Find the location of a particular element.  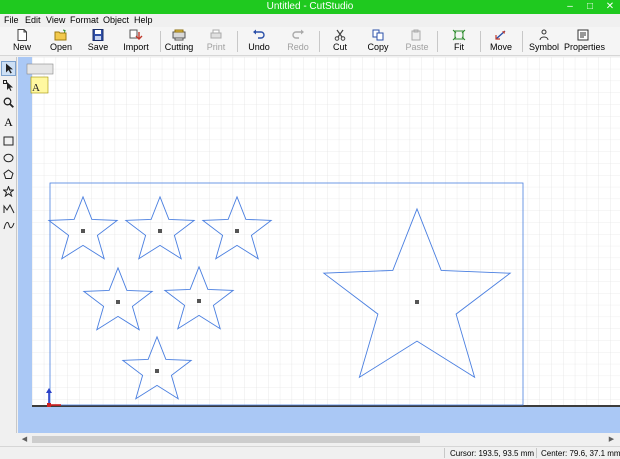

save-disk-icon is located at coordinates (98, 35).